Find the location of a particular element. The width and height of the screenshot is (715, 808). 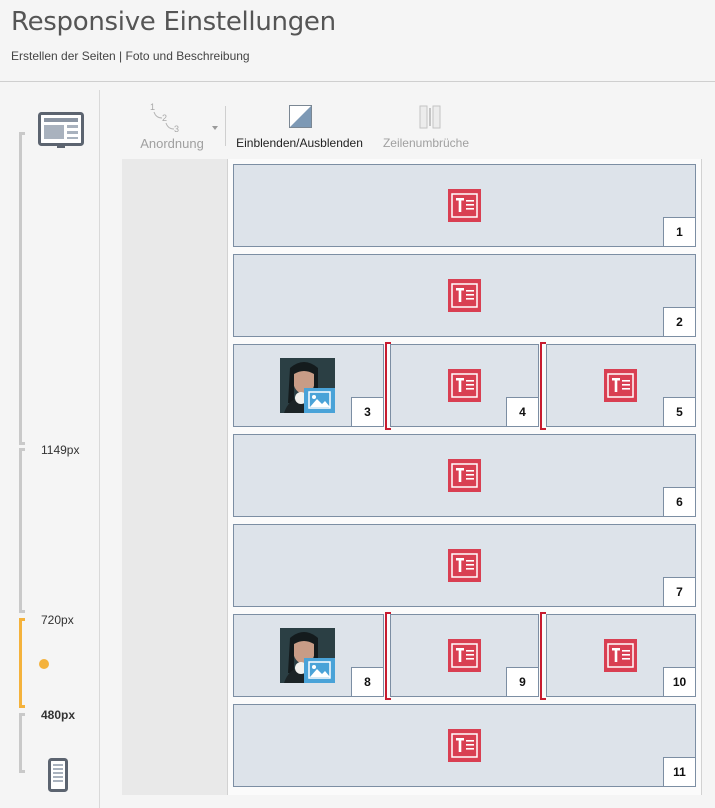

cell-number: 7 is located at coordinates (679, 592).